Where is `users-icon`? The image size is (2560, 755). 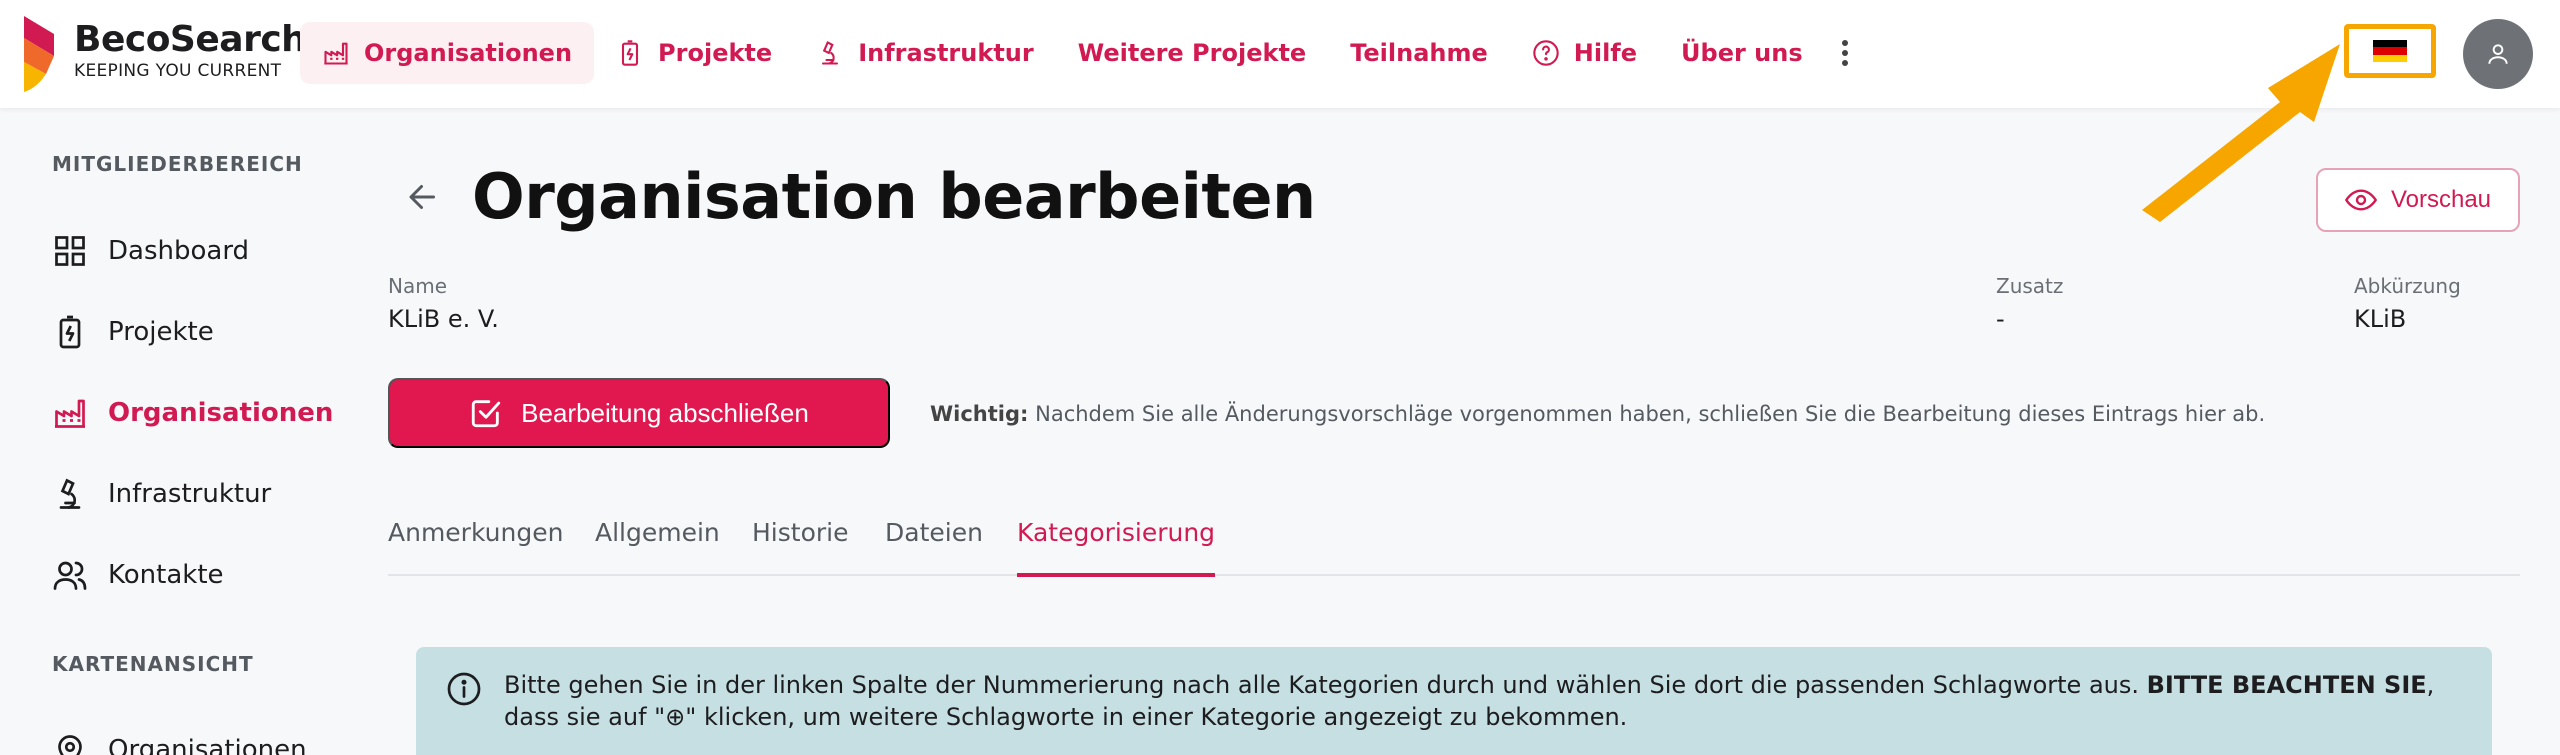
users-icon is located at coordinates (70, 575).